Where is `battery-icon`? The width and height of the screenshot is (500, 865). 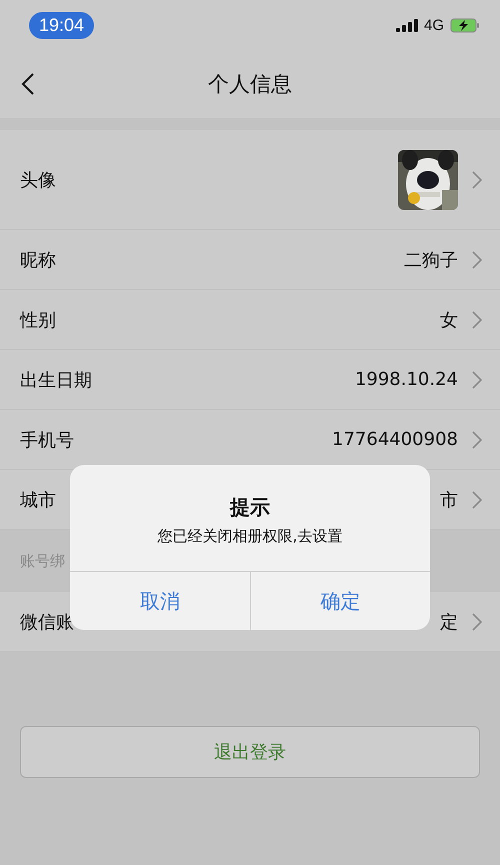
battery-icon is located at coordinates (465, 25).